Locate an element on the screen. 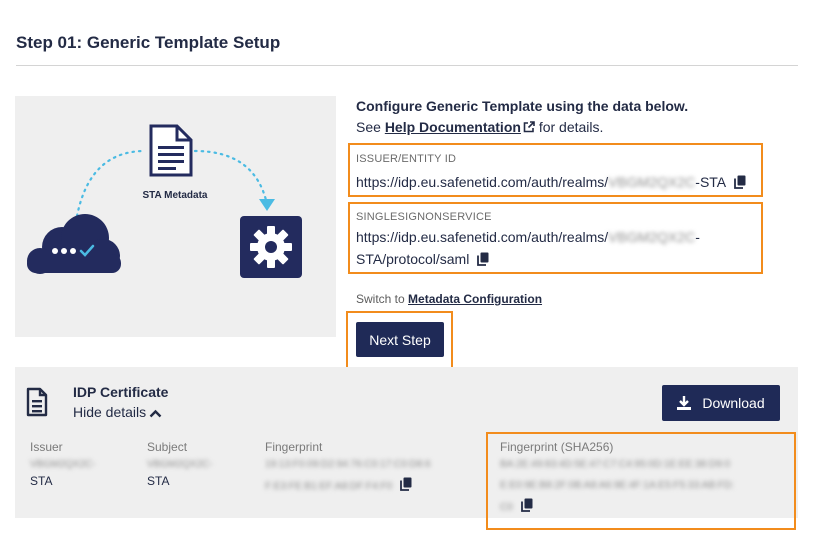  see-prefix: See is located at coordinates (368, 127).